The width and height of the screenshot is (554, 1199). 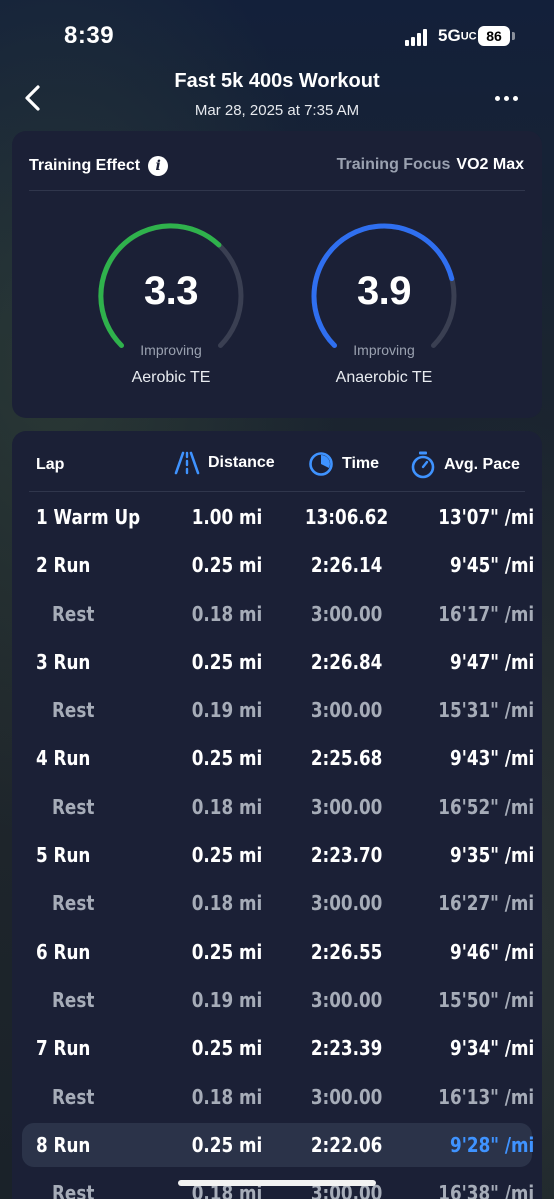 I want to click on lap-row: 7 Run 0.25 mi 2:23.39 9'34" /mi, so click(x=277, y=1048).